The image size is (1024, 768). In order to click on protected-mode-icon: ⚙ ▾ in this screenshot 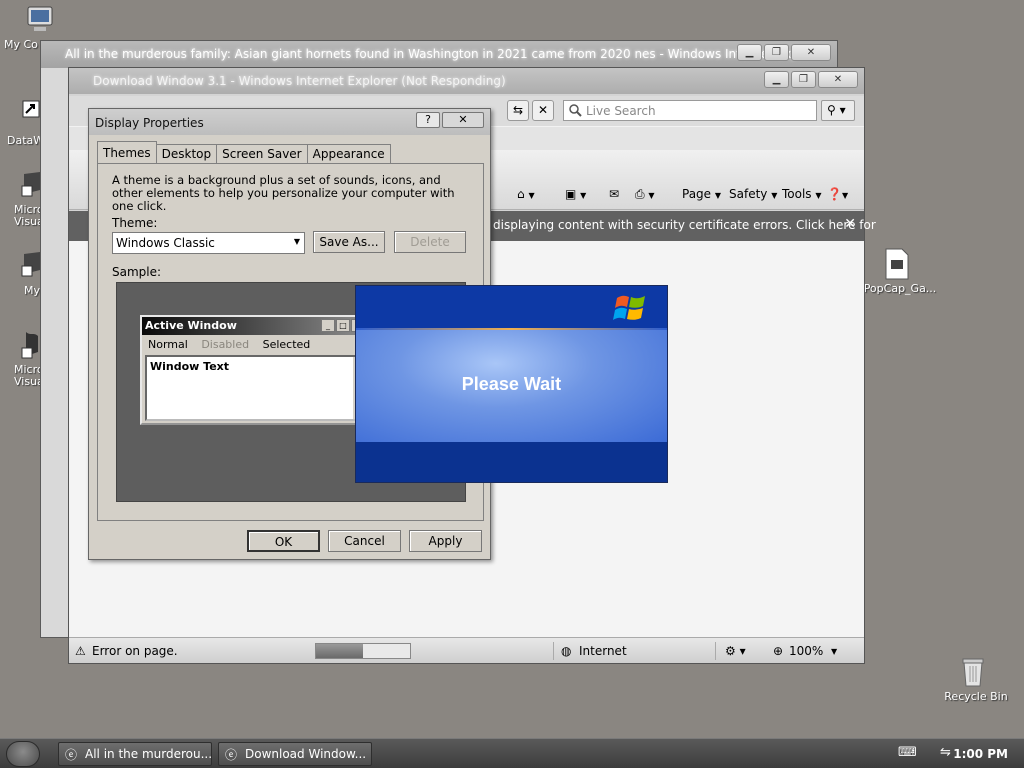, I will do `click(735, 651)`.